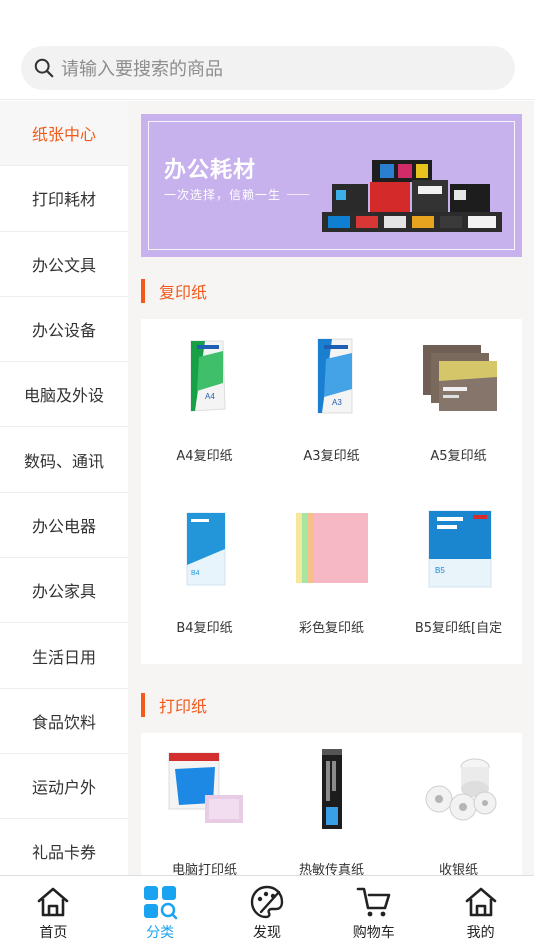  What do you see at coordinates (64, 656) in the screenshot?
I see `sidebar-item-daily-necessities: 生活日用` at bounding box center [64, 656].